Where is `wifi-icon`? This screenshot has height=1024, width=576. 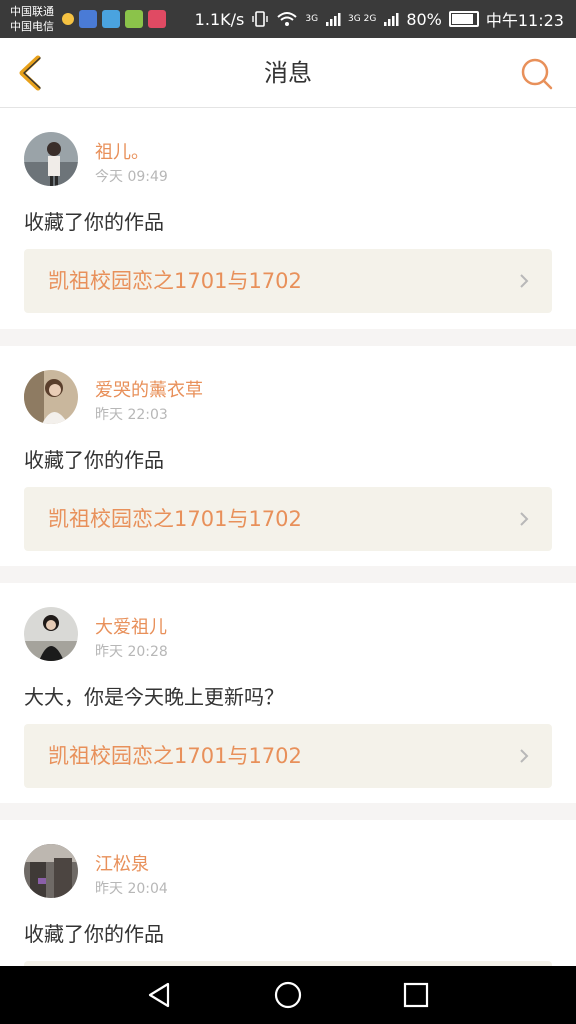
wifi-icon is located at coordinates (287, 19).